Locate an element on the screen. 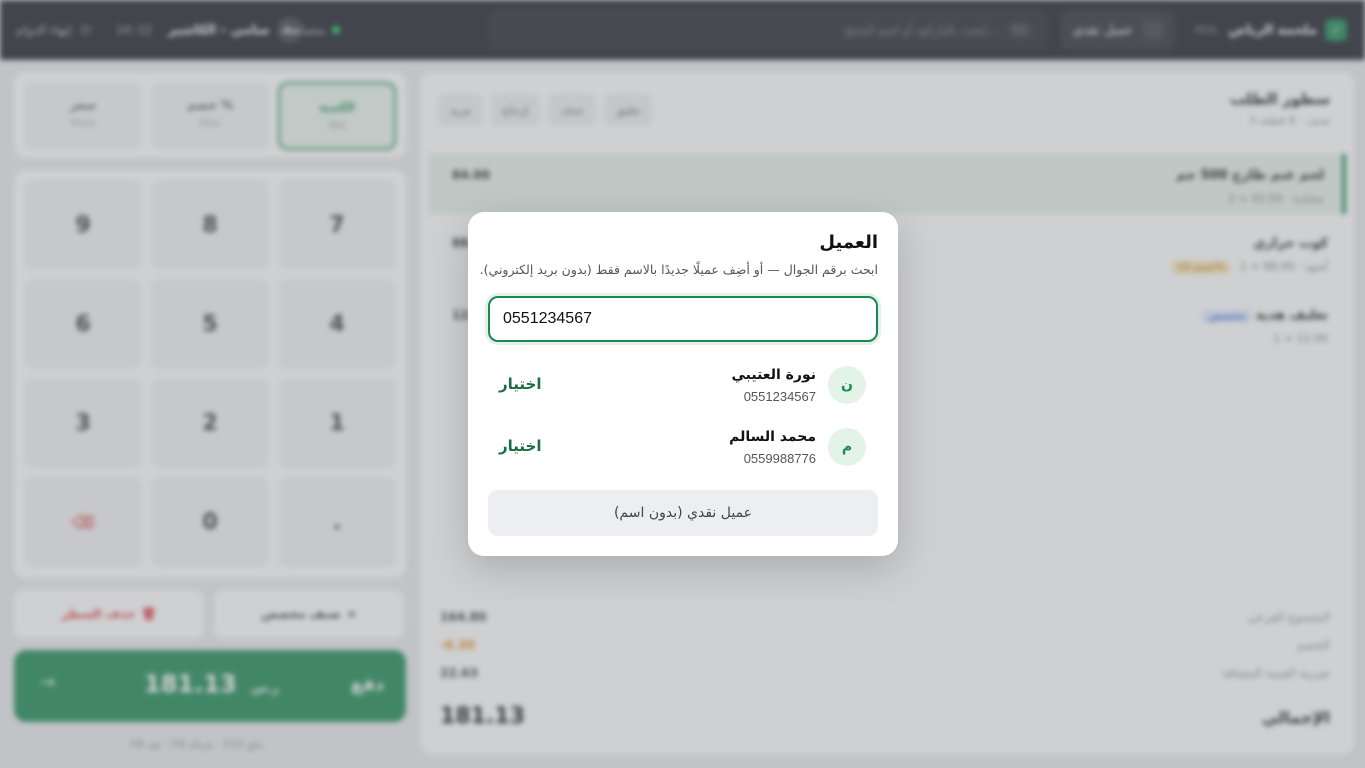 The width and height of the screenshot is (1365, 768). phone-search-input is located at coordinates (683, 319).